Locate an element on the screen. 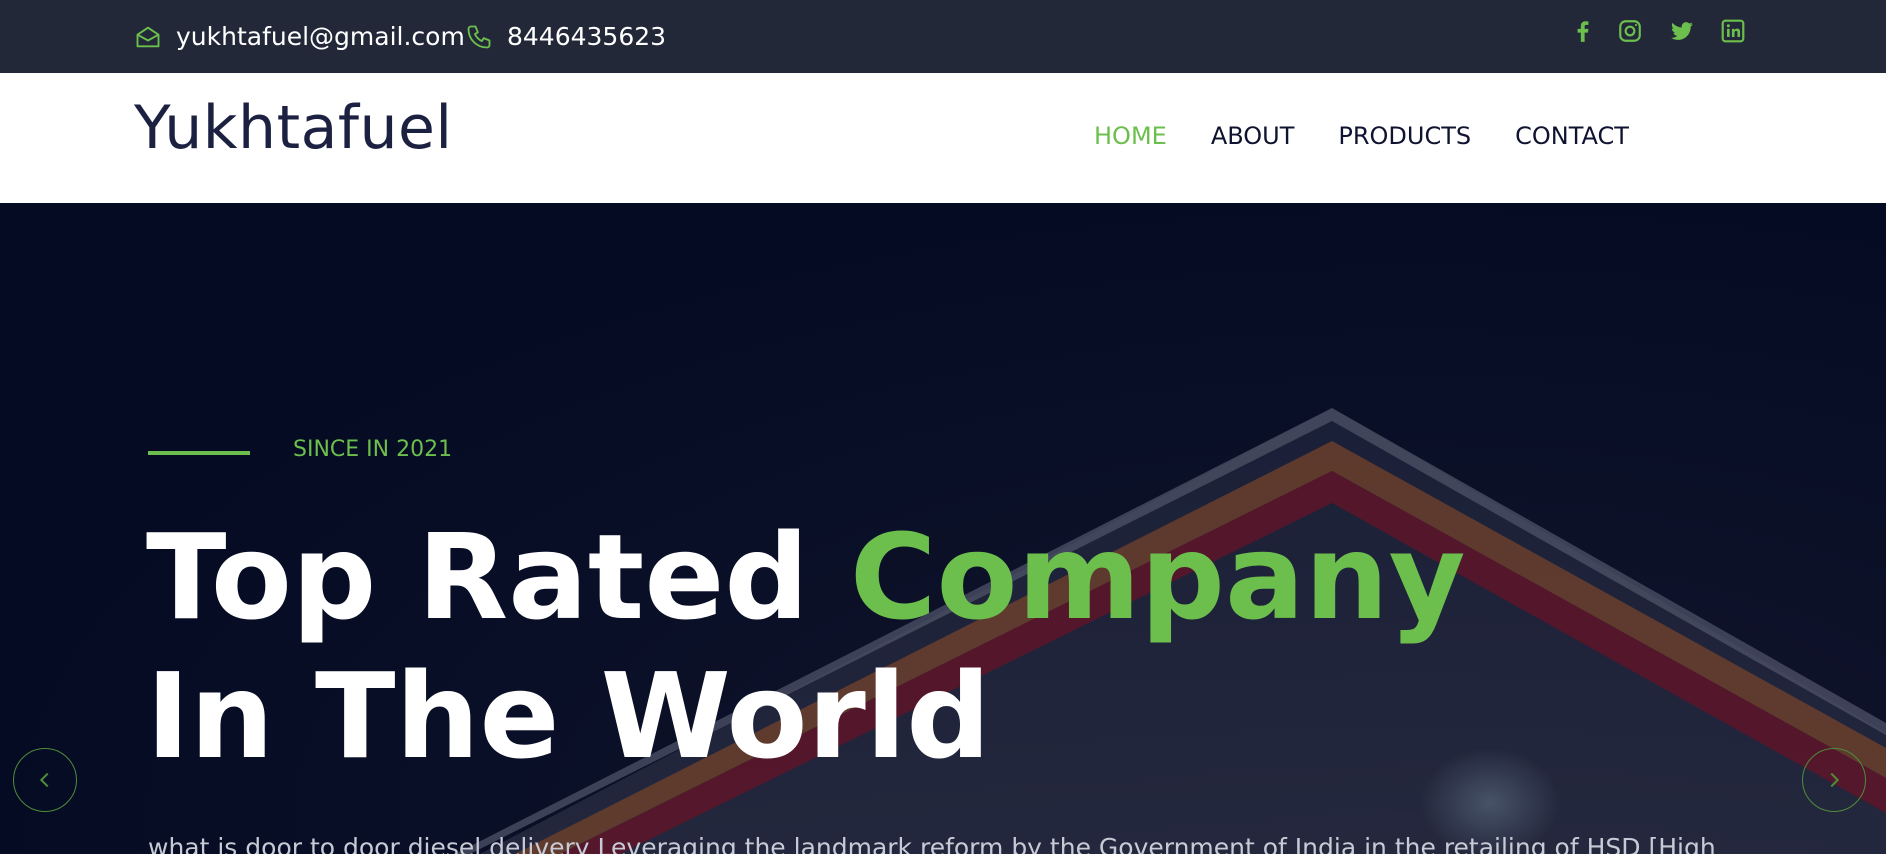 This screenshot has width=1886, height=854. headline-line2: In The World is located at coordinates (568, 716).